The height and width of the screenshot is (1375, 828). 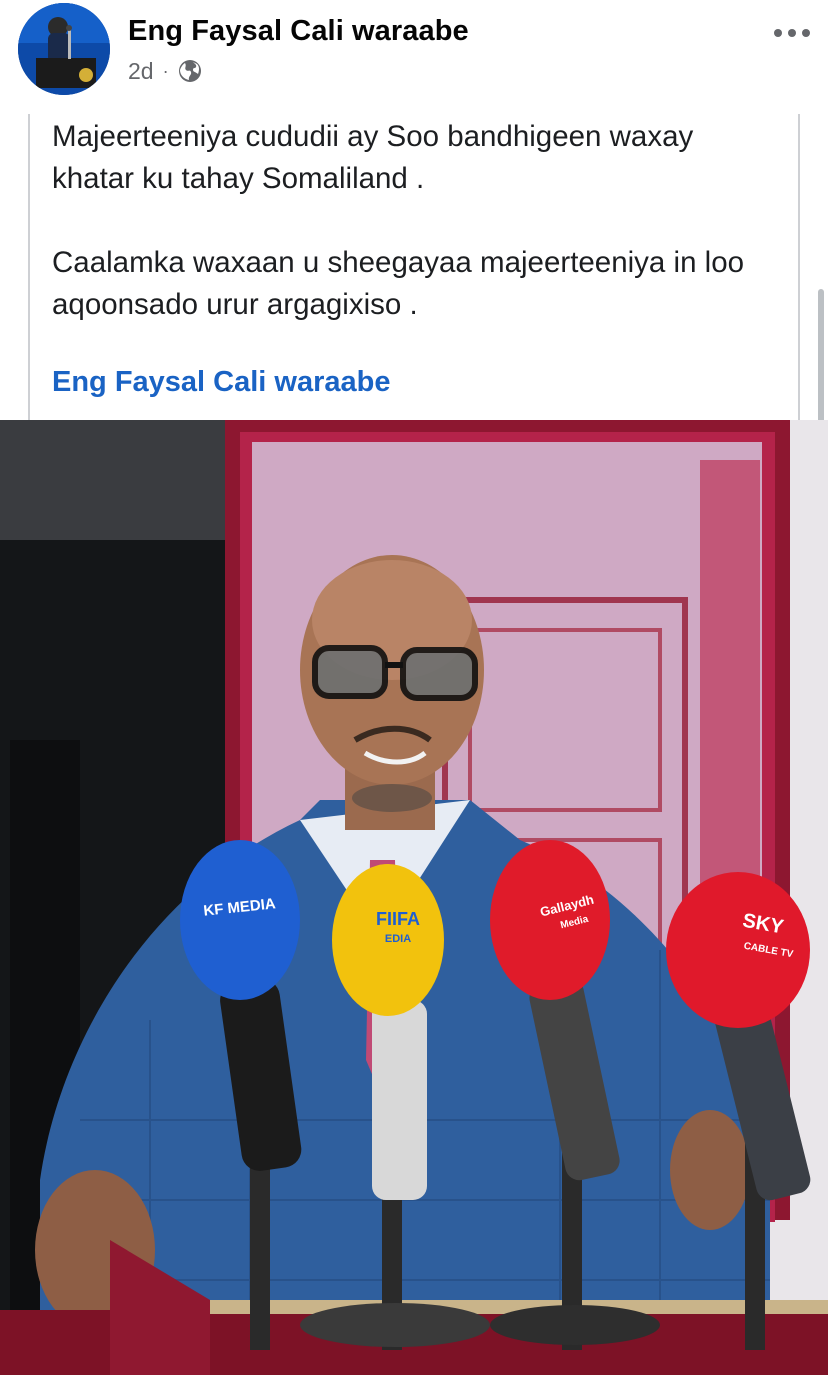 What do you see at coordinates (414, 52) in the screenshot?
I see `post-header: Eng Faysal Cali waraabe 2d ·` at bounding box center [414, 52].